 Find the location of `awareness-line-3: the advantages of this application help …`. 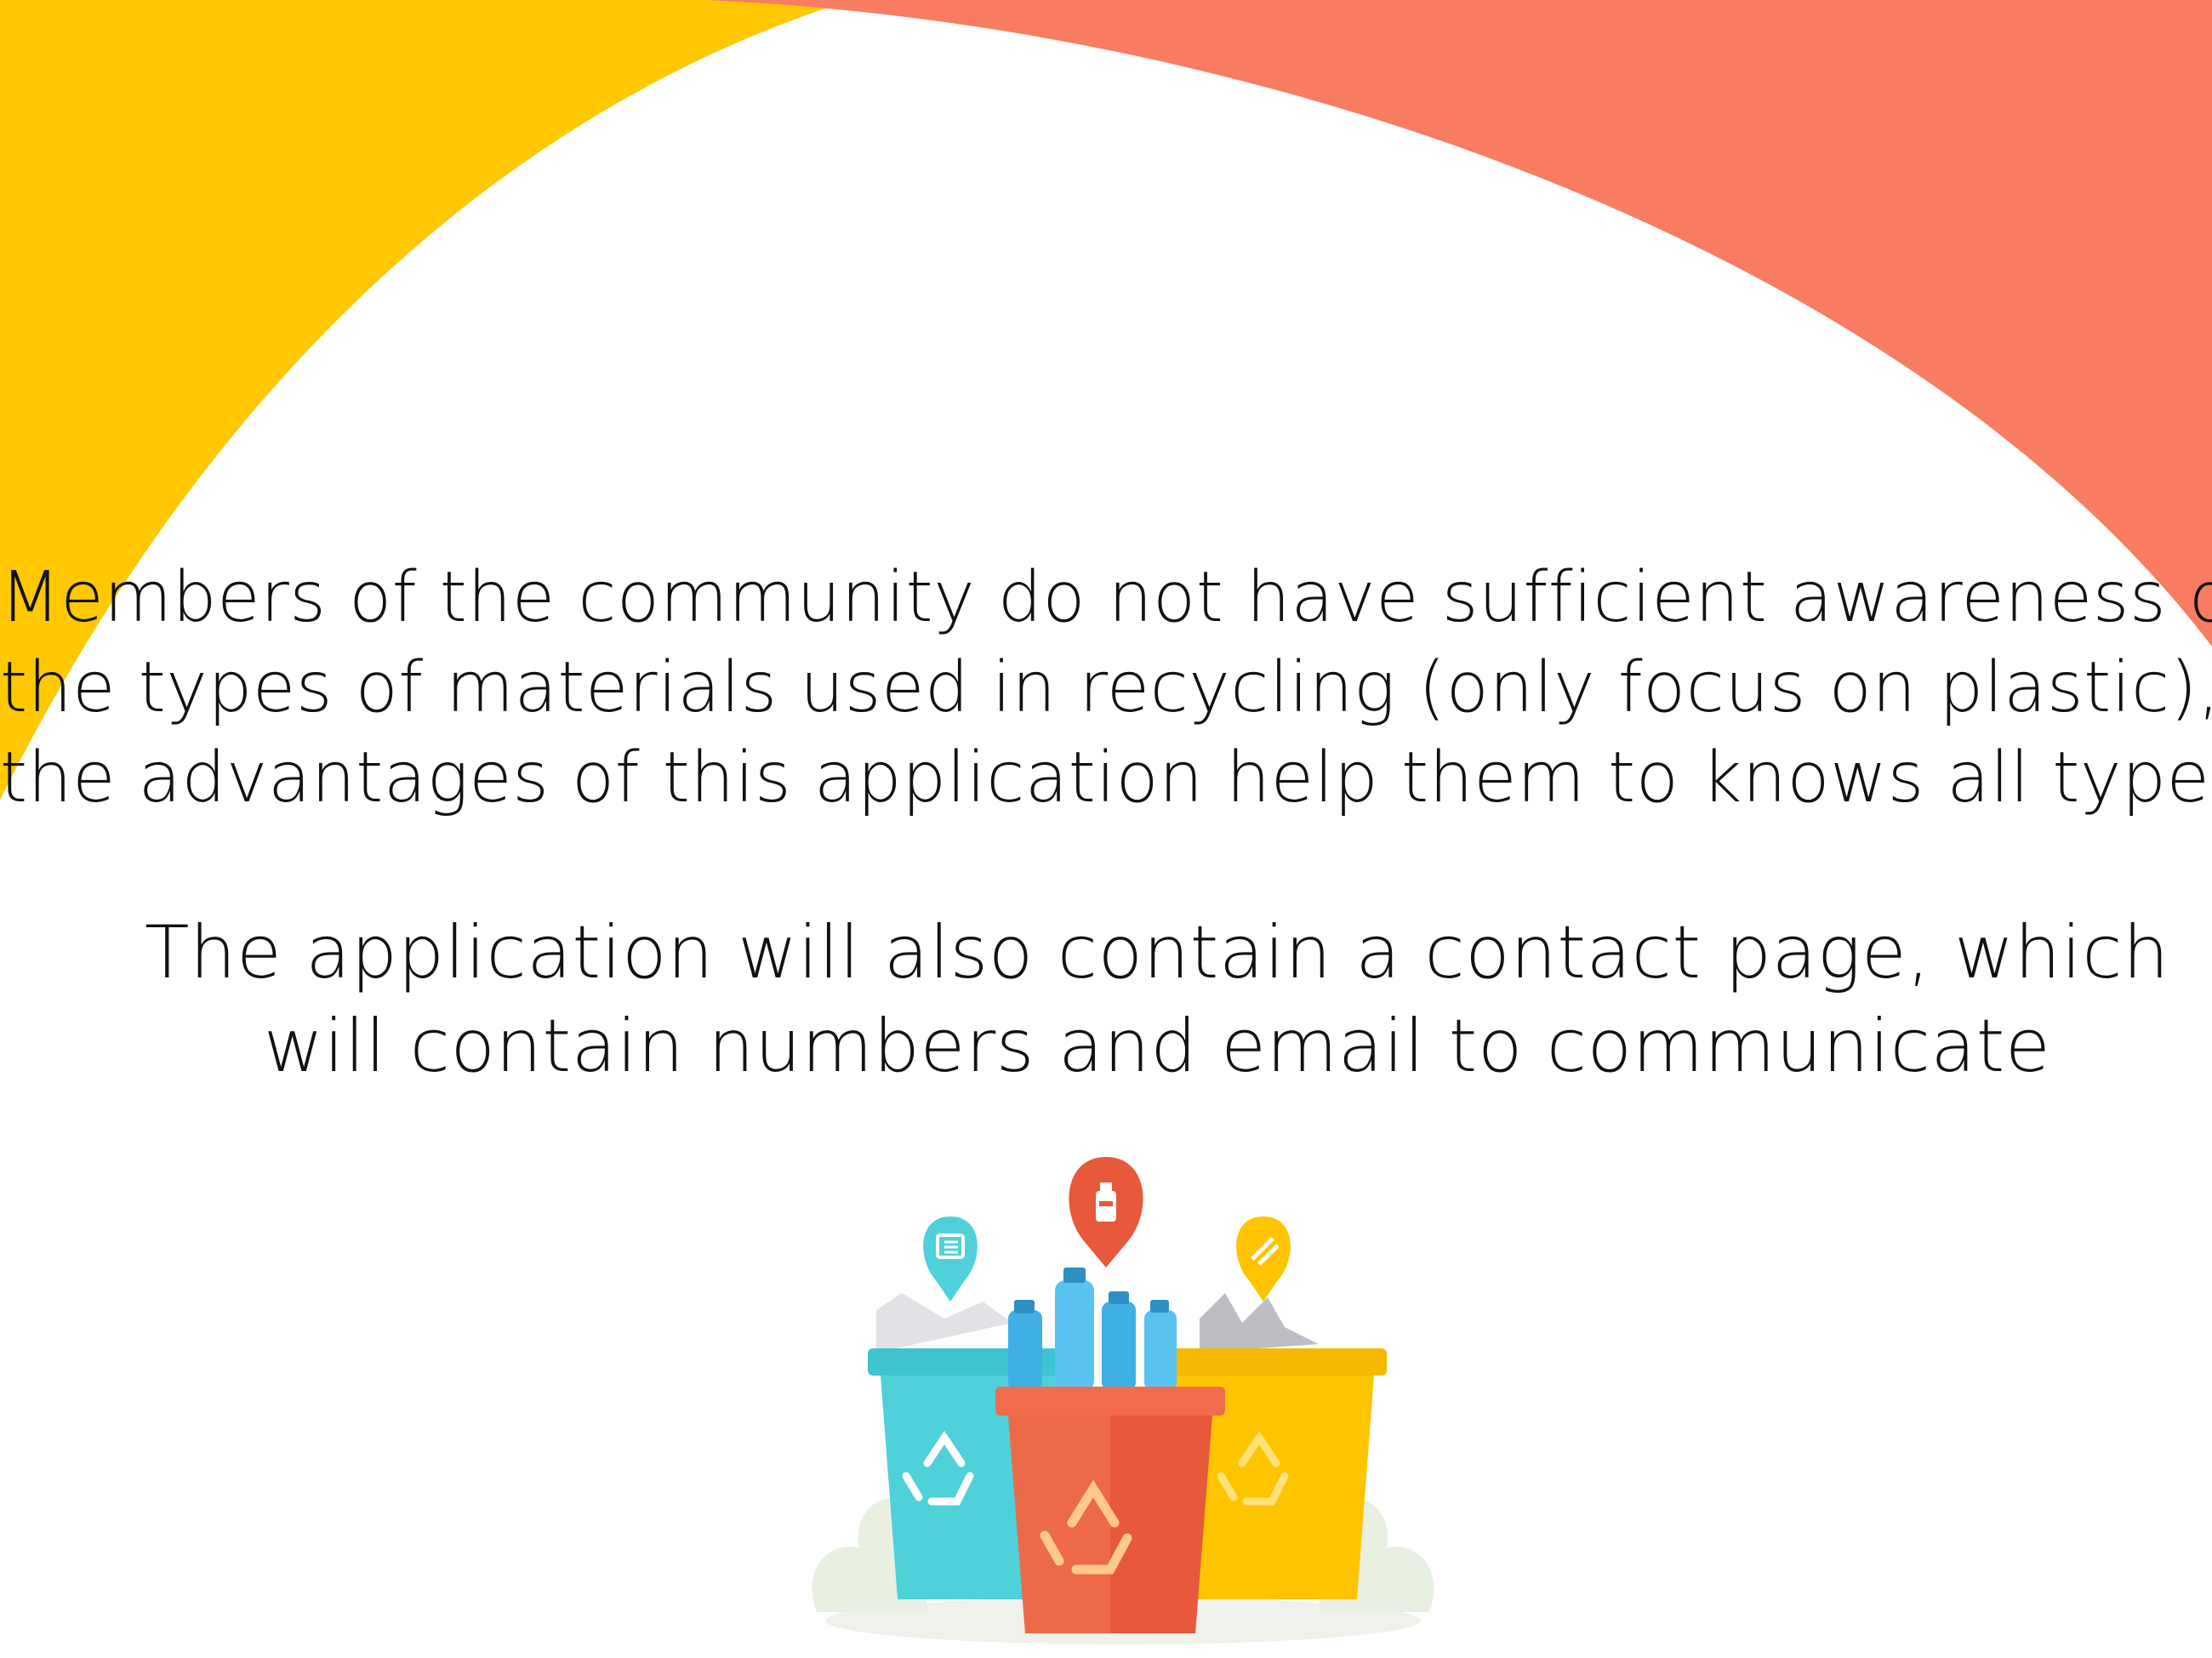

awareness-line-3: the advantages of this application help … is located at coordinates (1106, 778).